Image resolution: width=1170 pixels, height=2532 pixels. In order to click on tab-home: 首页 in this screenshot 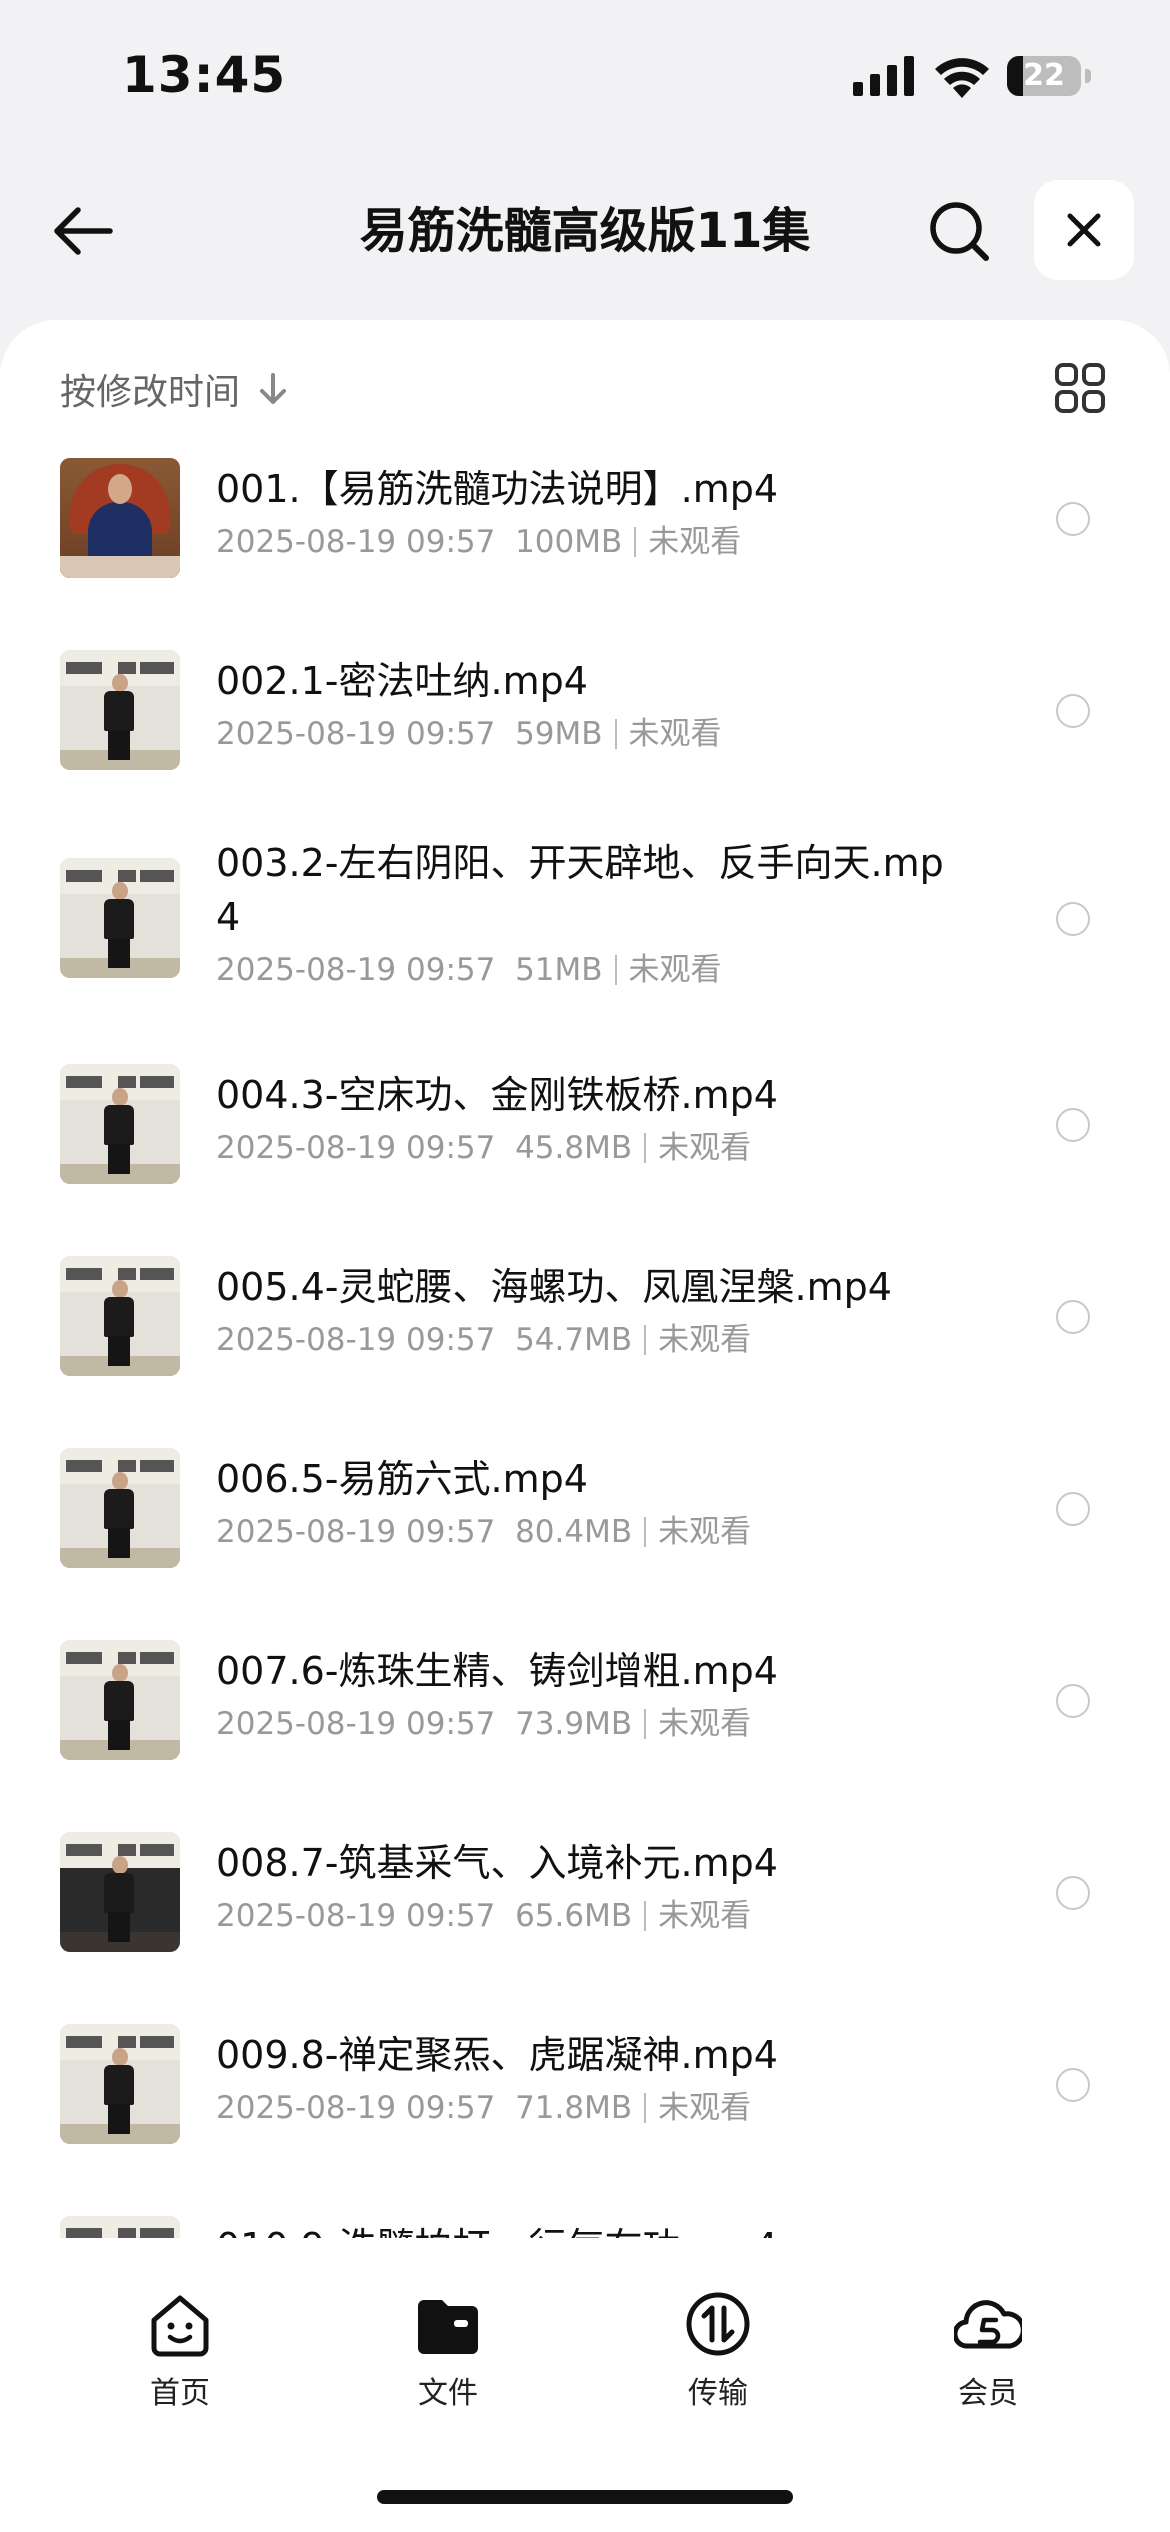, I will do `click(180, 2350)`.